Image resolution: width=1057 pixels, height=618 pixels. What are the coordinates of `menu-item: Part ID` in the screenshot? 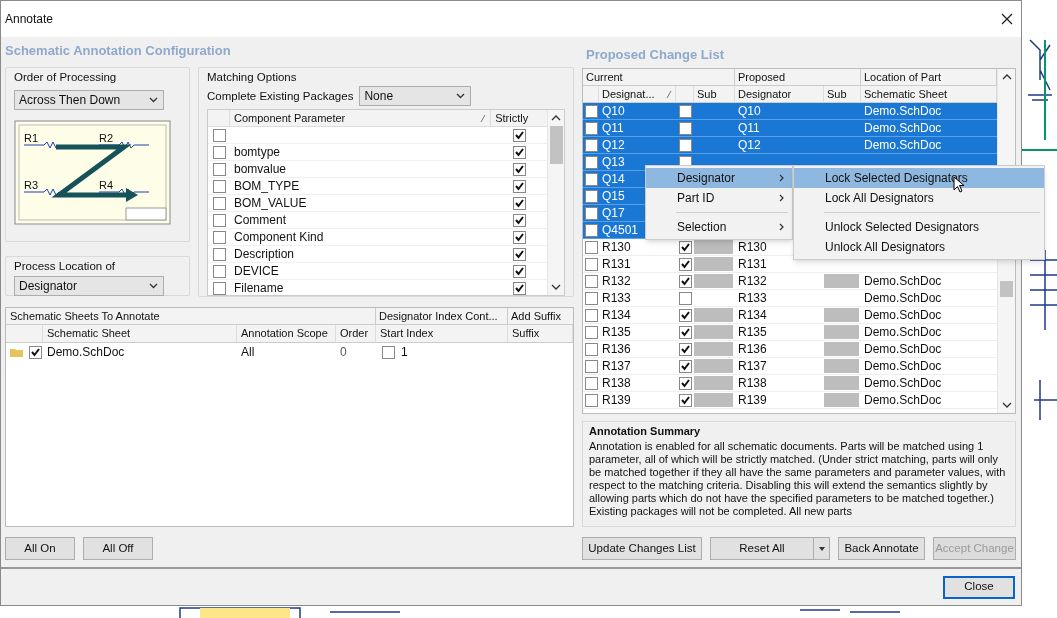 It's located at (719, 198).